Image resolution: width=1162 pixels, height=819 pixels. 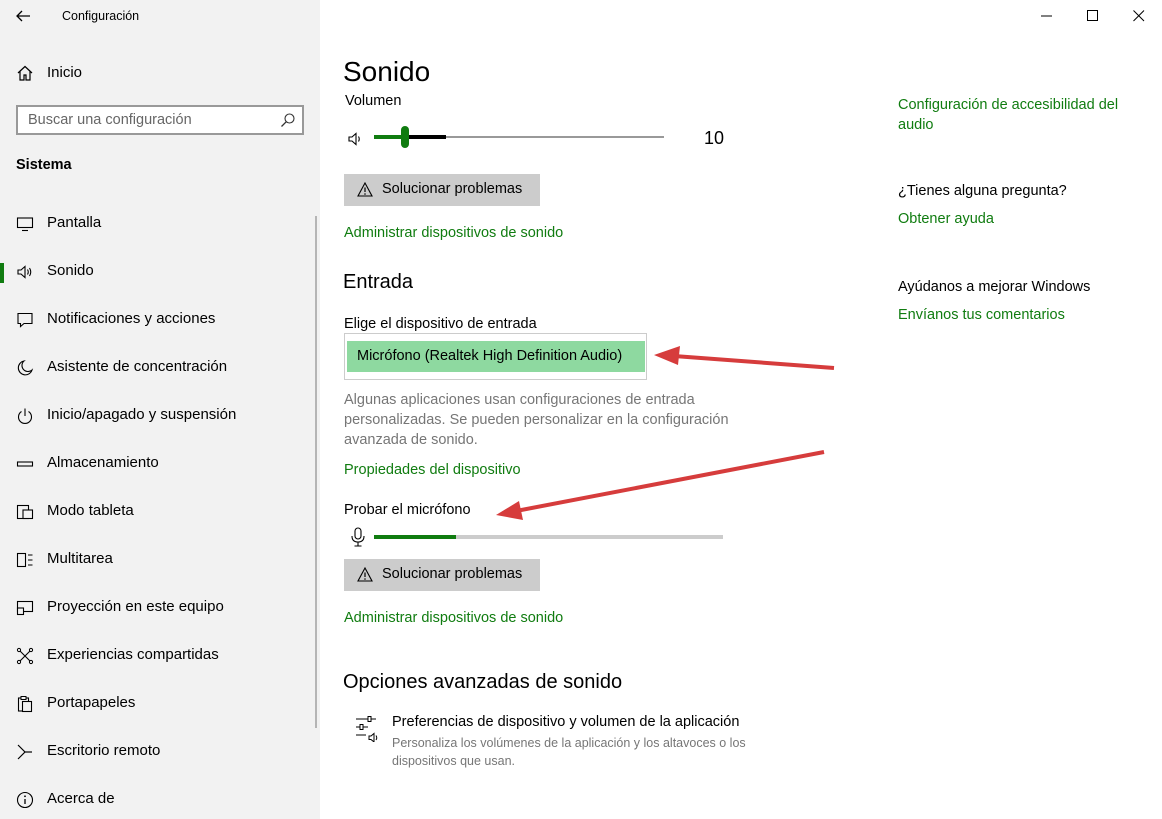 I want to click on projection-icon, so click(x=25, y=608).